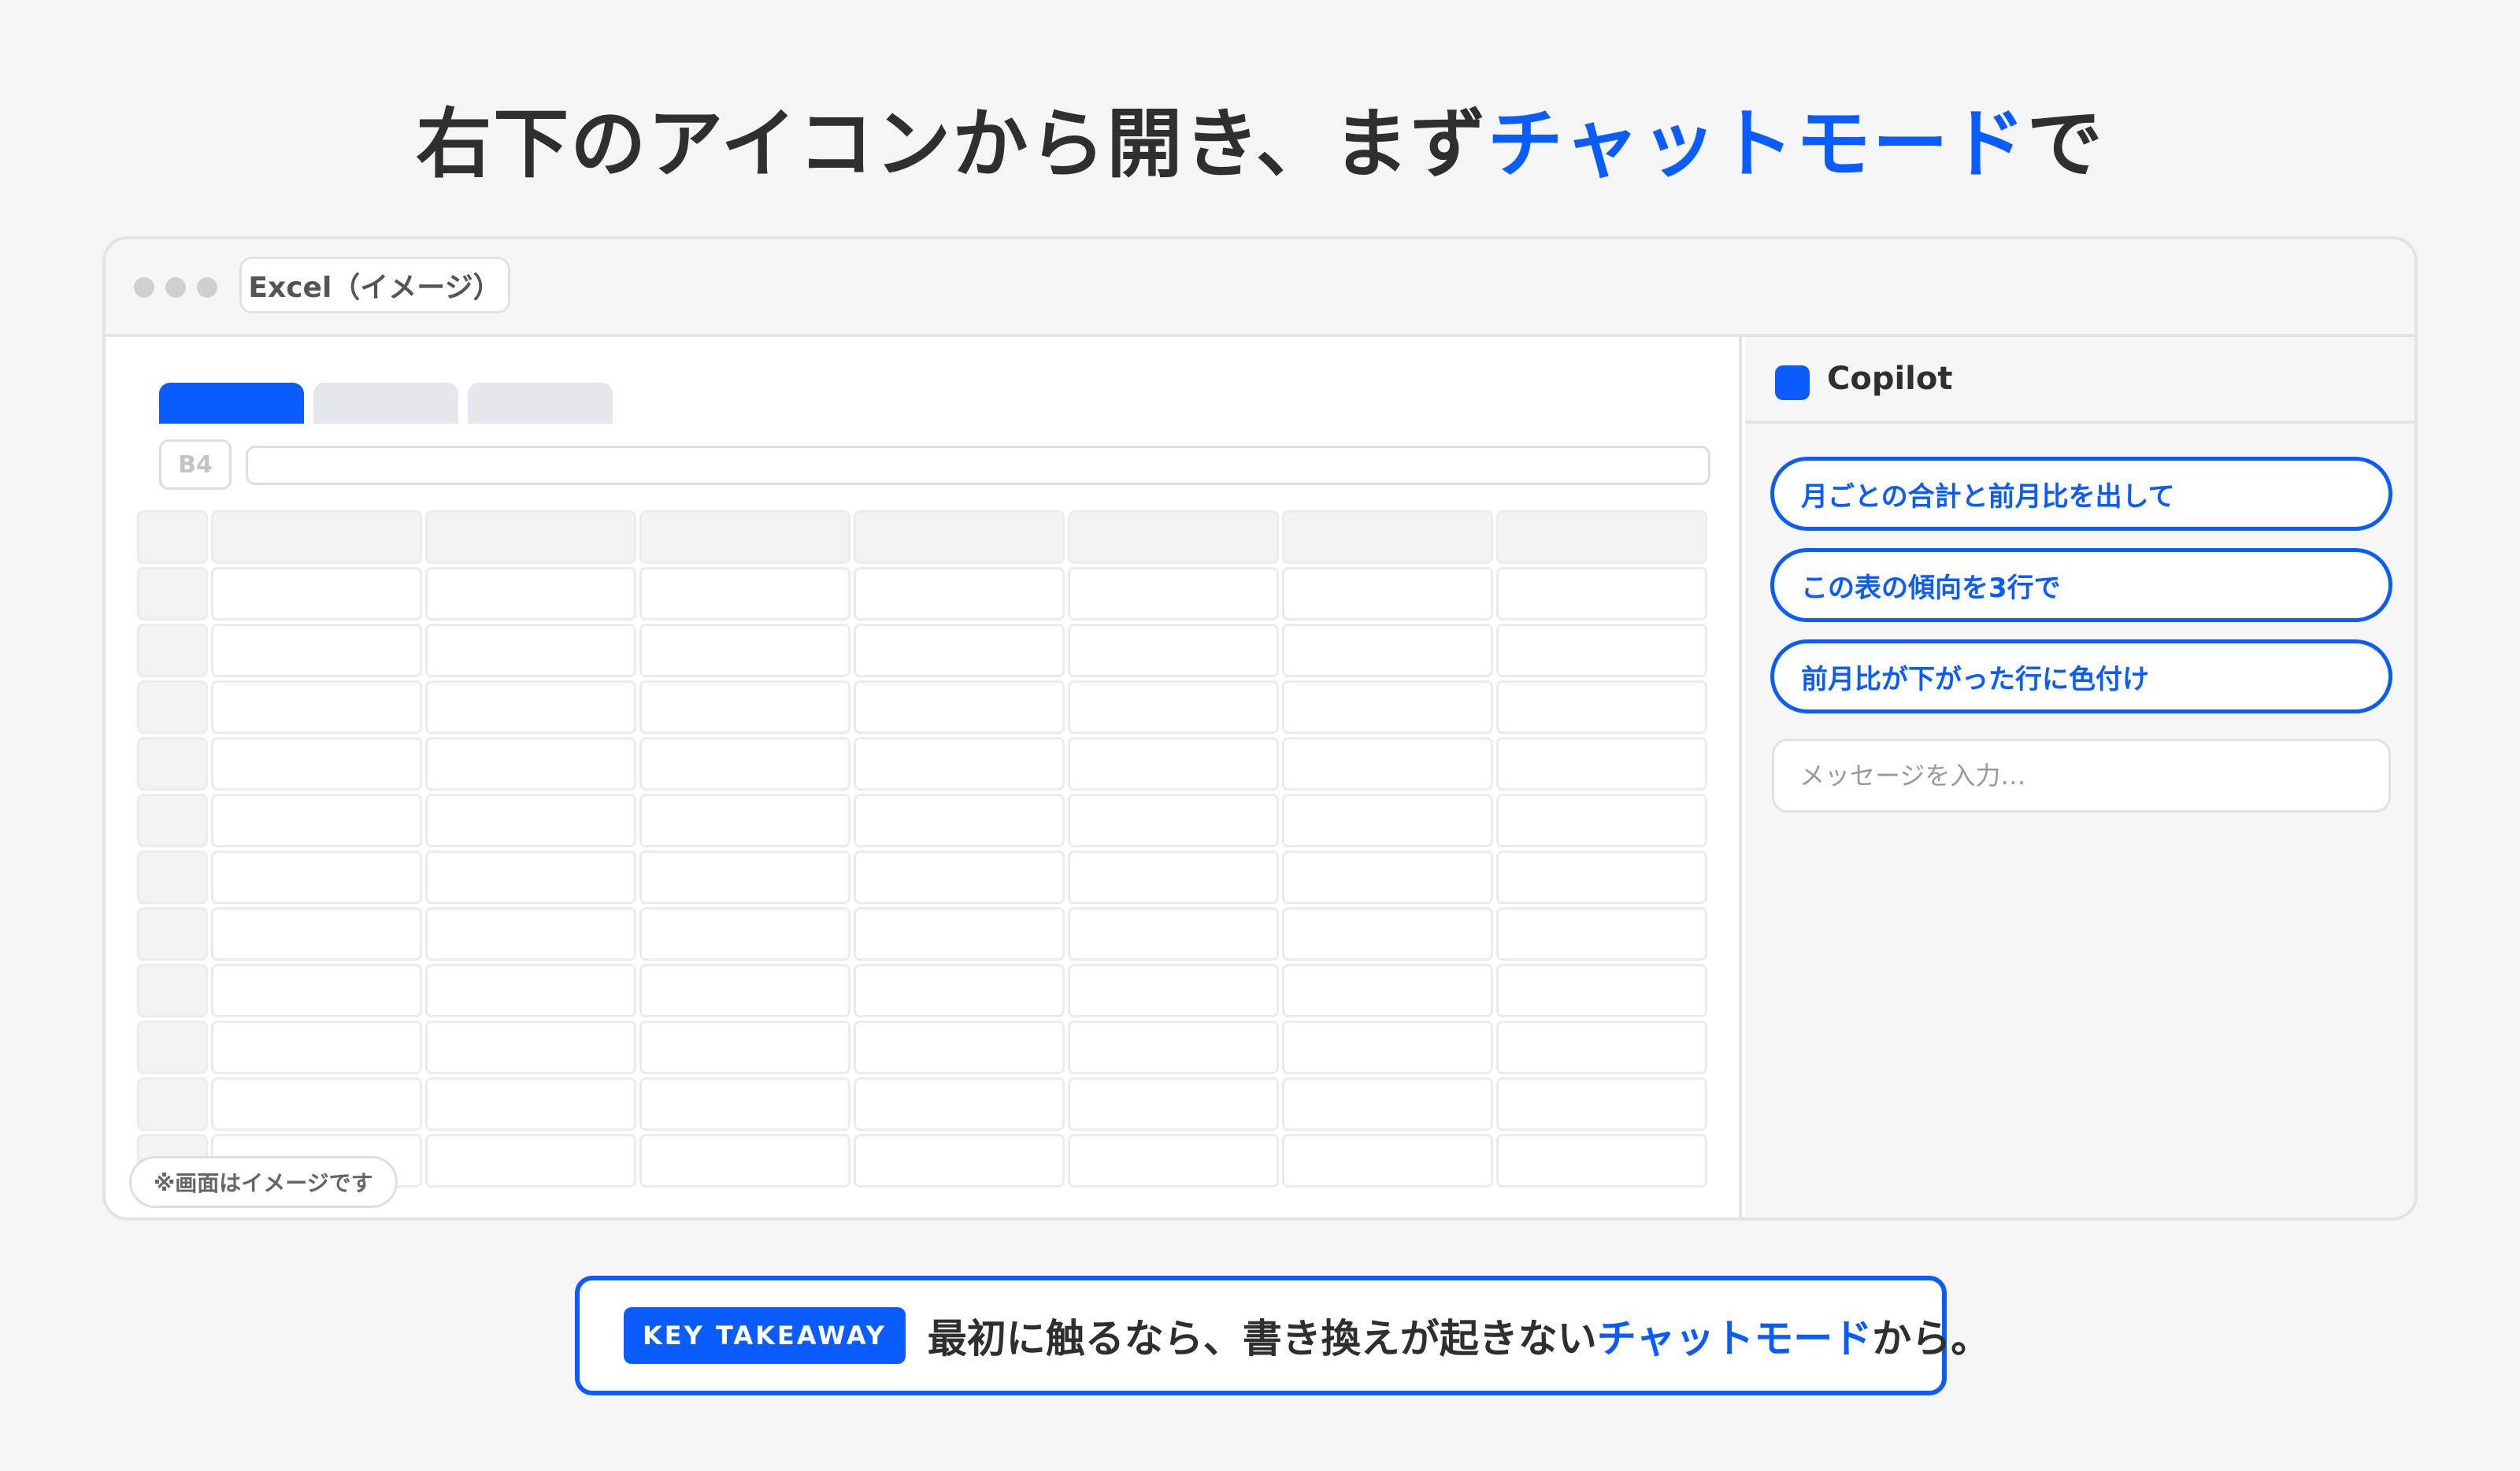 The image size is (2520, 1471). Describe the element at coordinates (2081, 494) in the screenshot. I see `suggestion-chip-monthly-total: 月ごとの合計と前月比を出して` at that location.